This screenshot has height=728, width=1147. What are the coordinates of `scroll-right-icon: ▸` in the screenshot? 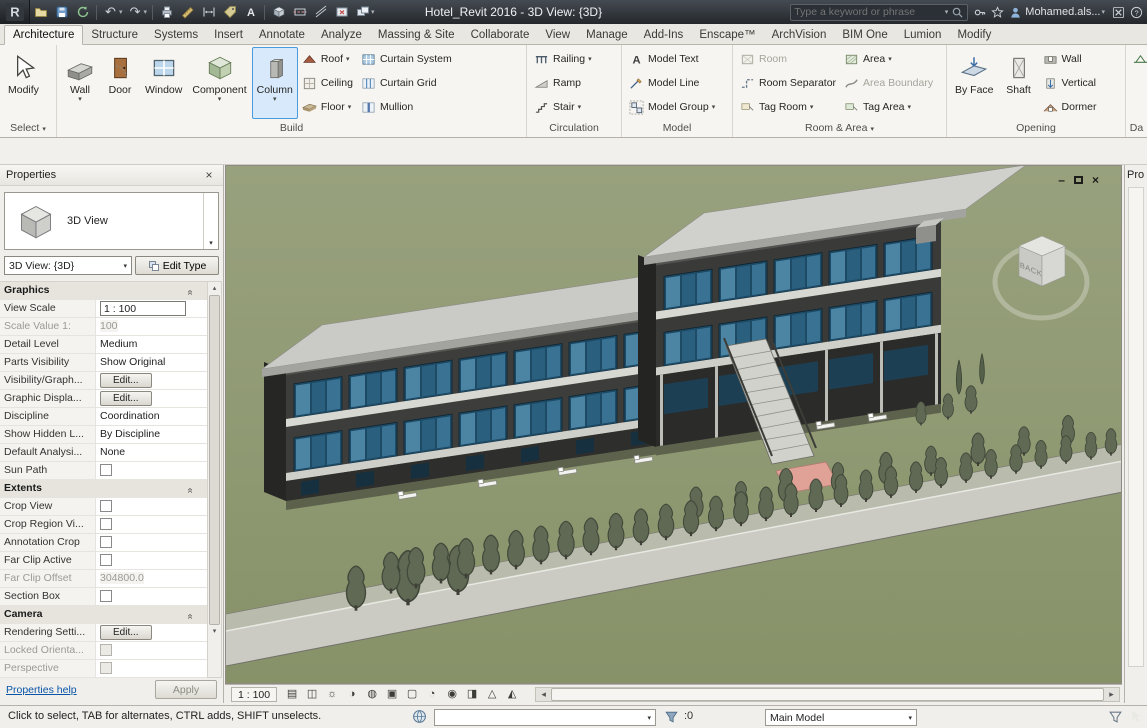 It's located at (1111, 694).